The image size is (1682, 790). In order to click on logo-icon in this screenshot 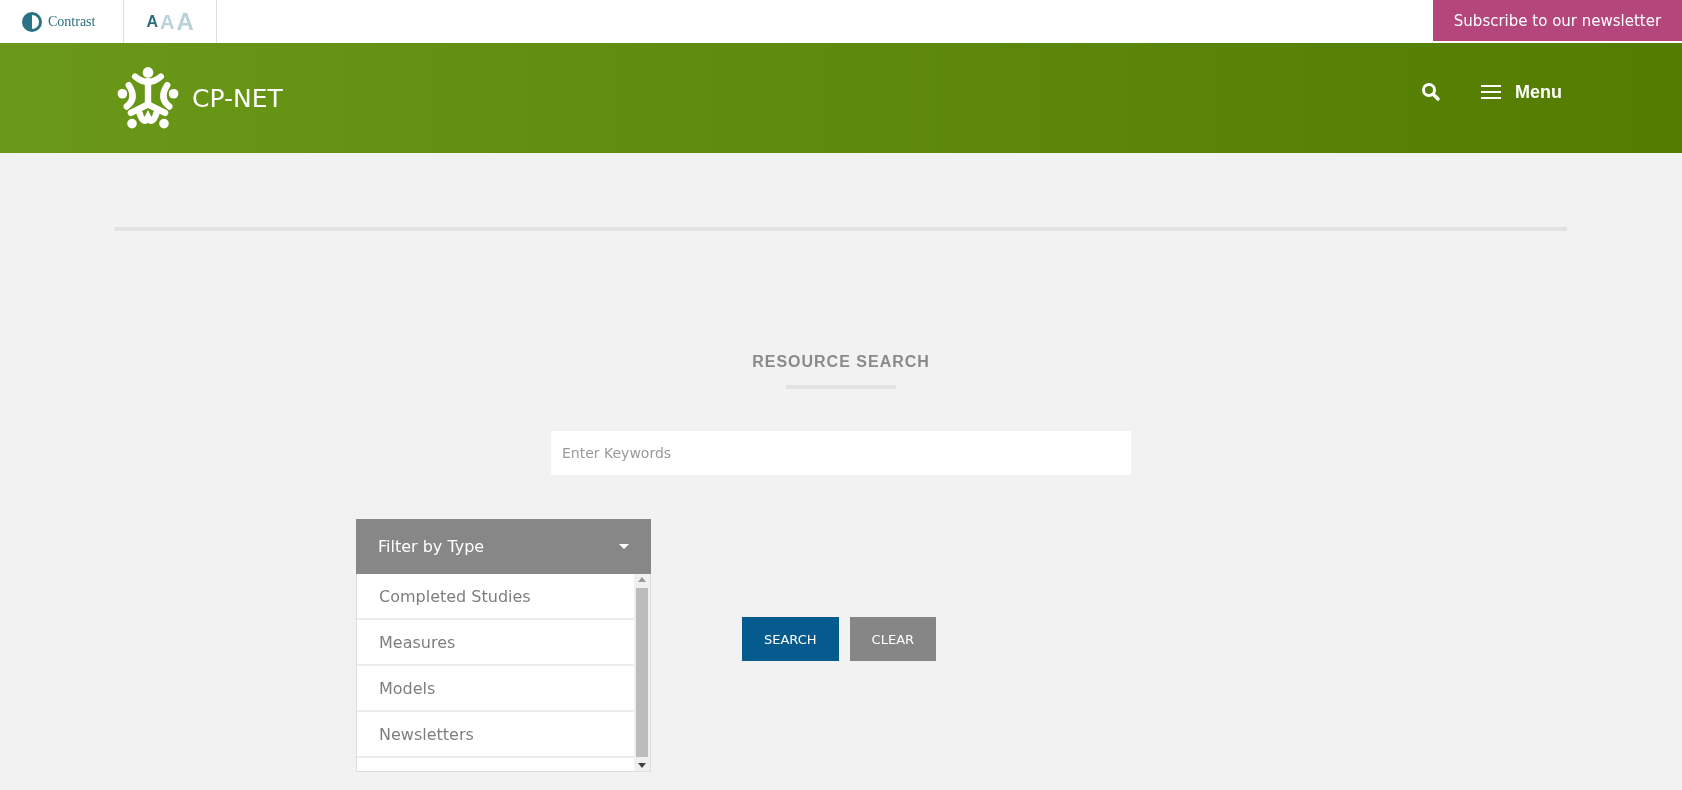, I will do `click(148, 98)`.